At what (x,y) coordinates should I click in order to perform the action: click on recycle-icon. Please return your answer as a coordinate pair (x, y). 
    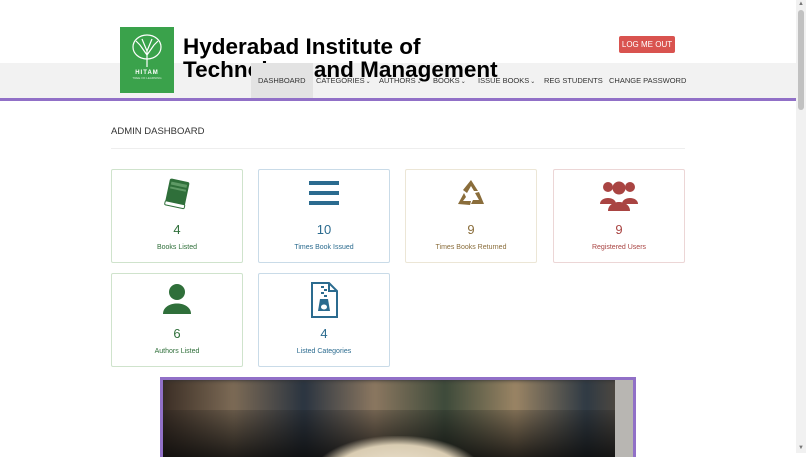
    Looking at the image, I should click on (471, 192).